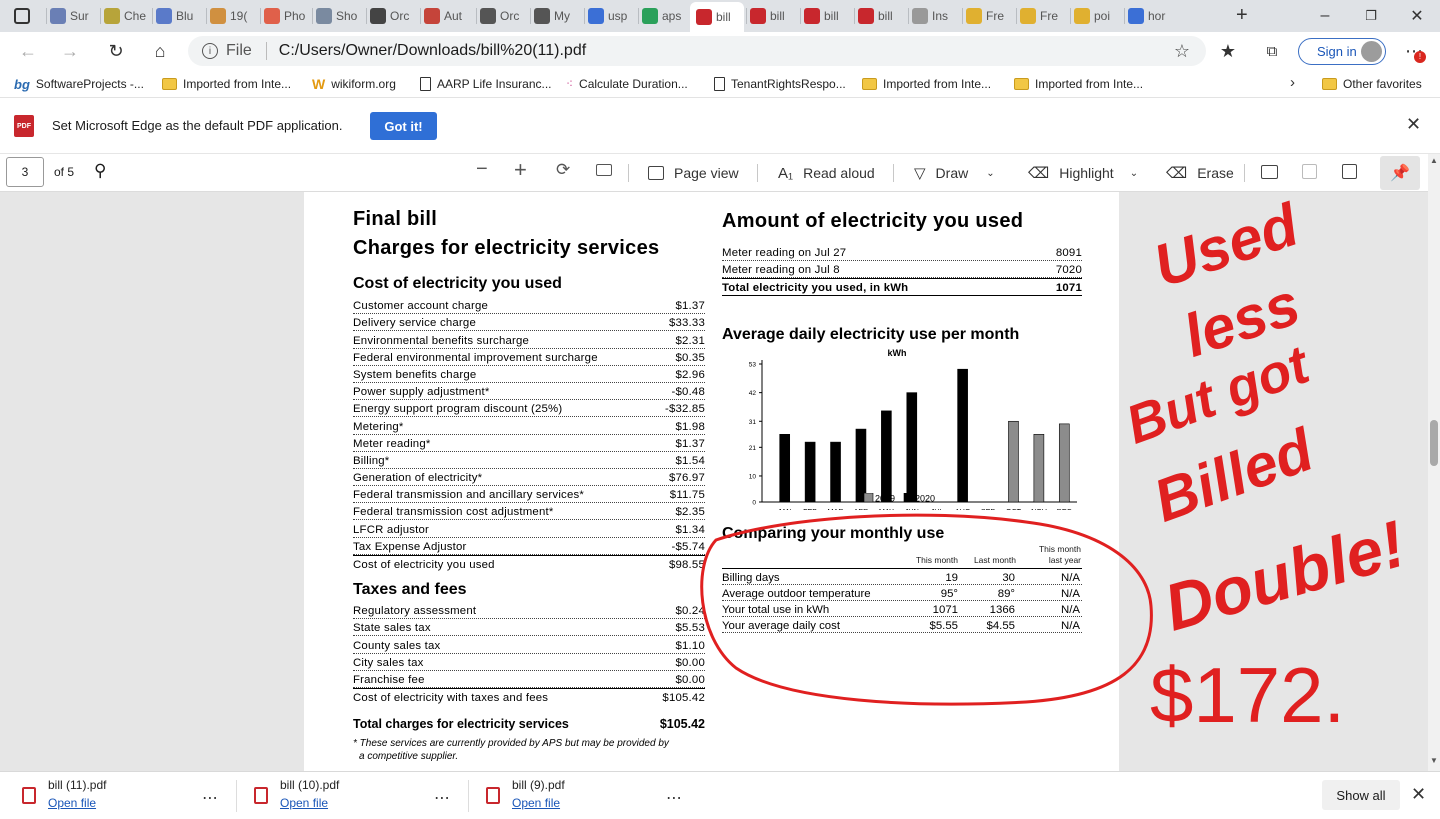  I want to click on forward-icon: →, so click(70, 51).